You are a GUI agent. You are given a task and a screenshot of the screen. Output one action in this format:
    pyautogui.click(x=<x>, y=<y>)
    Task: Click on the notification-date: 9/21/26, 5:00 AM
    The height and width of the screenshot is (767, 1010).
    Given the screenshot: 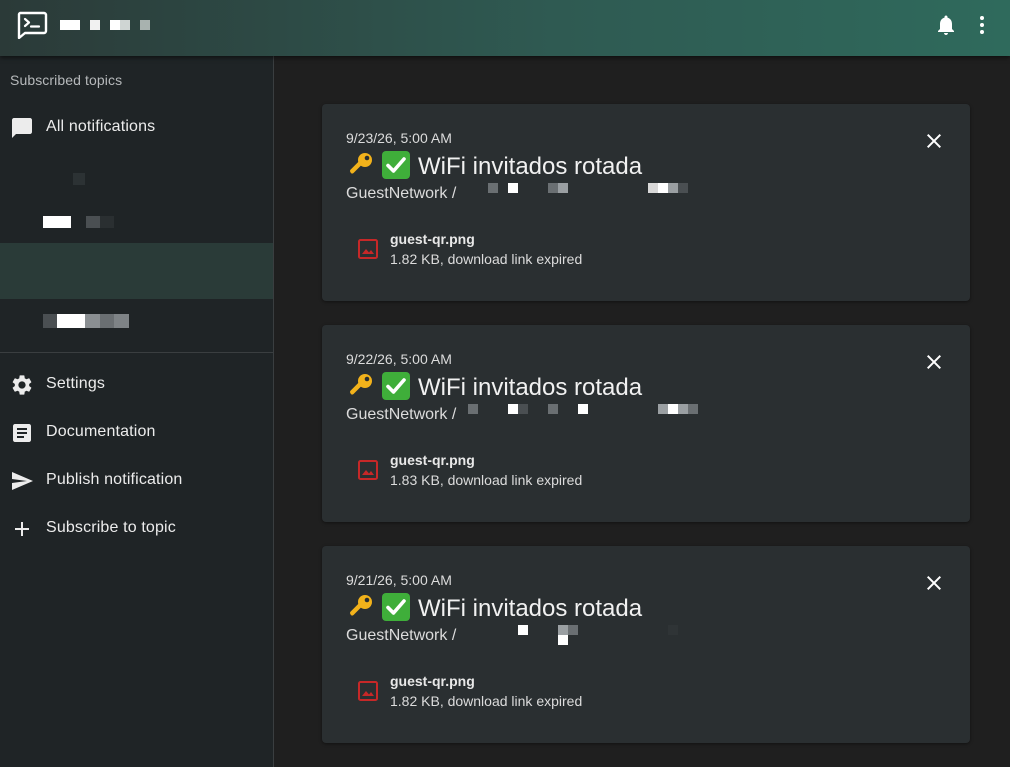 What is the action you would take?
    pyautogui.click(x=399, y=580)
    